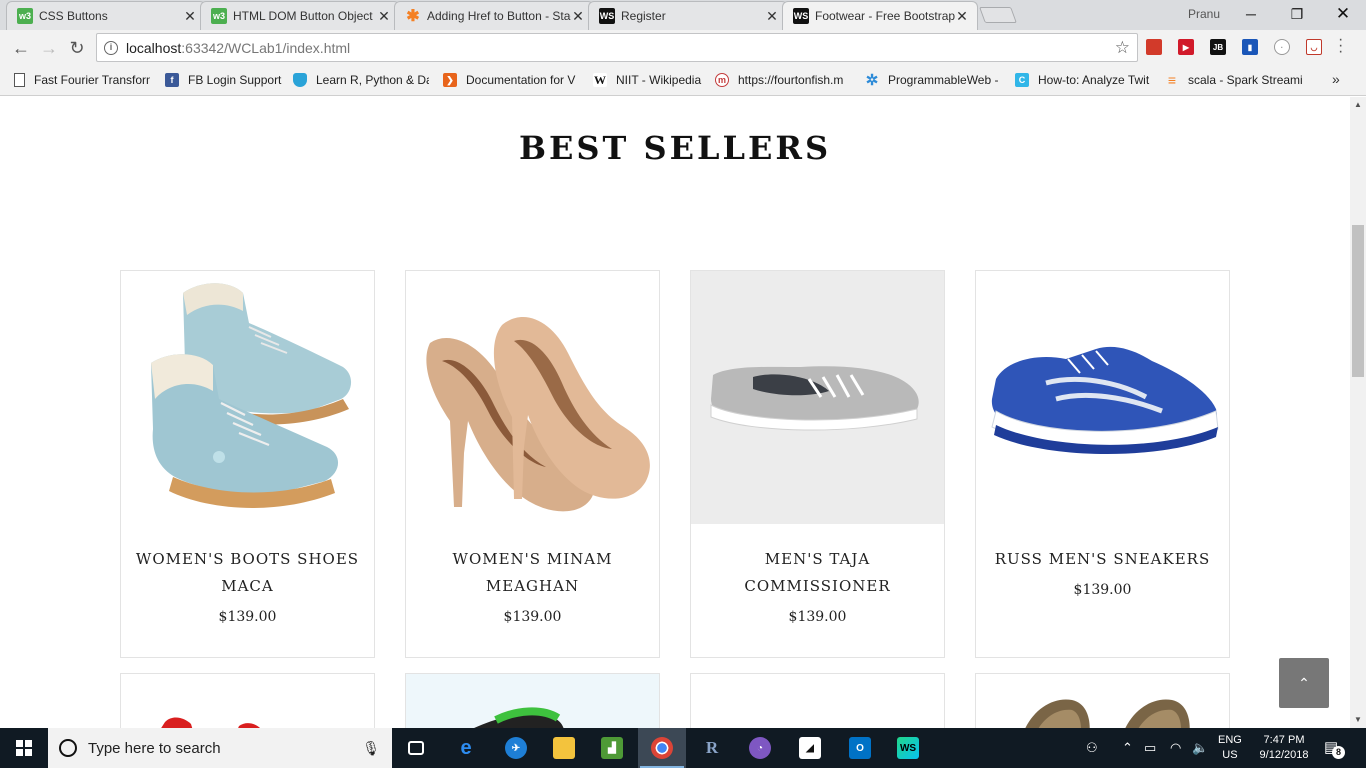 Image resolution: width=1366 pixels, height=768 pixels. What do you see at coordinates (1314, 47) in the screenshot?
I see `pocket-extension-icon: ◡` at bounding box center [1314, 47].